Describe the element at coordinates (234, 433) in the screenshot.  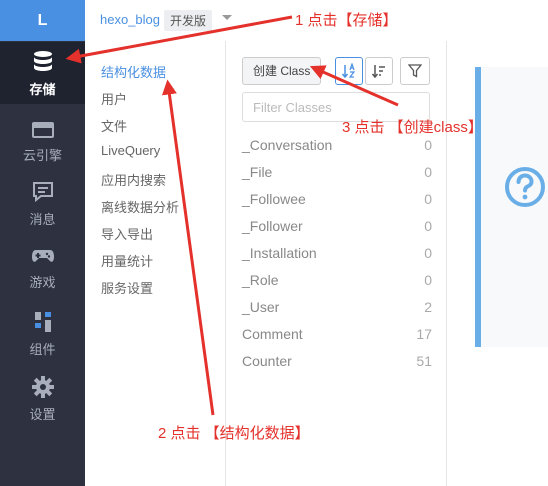
I see `annotation-step-2: 2 点击 【结构化数据】` at that location.